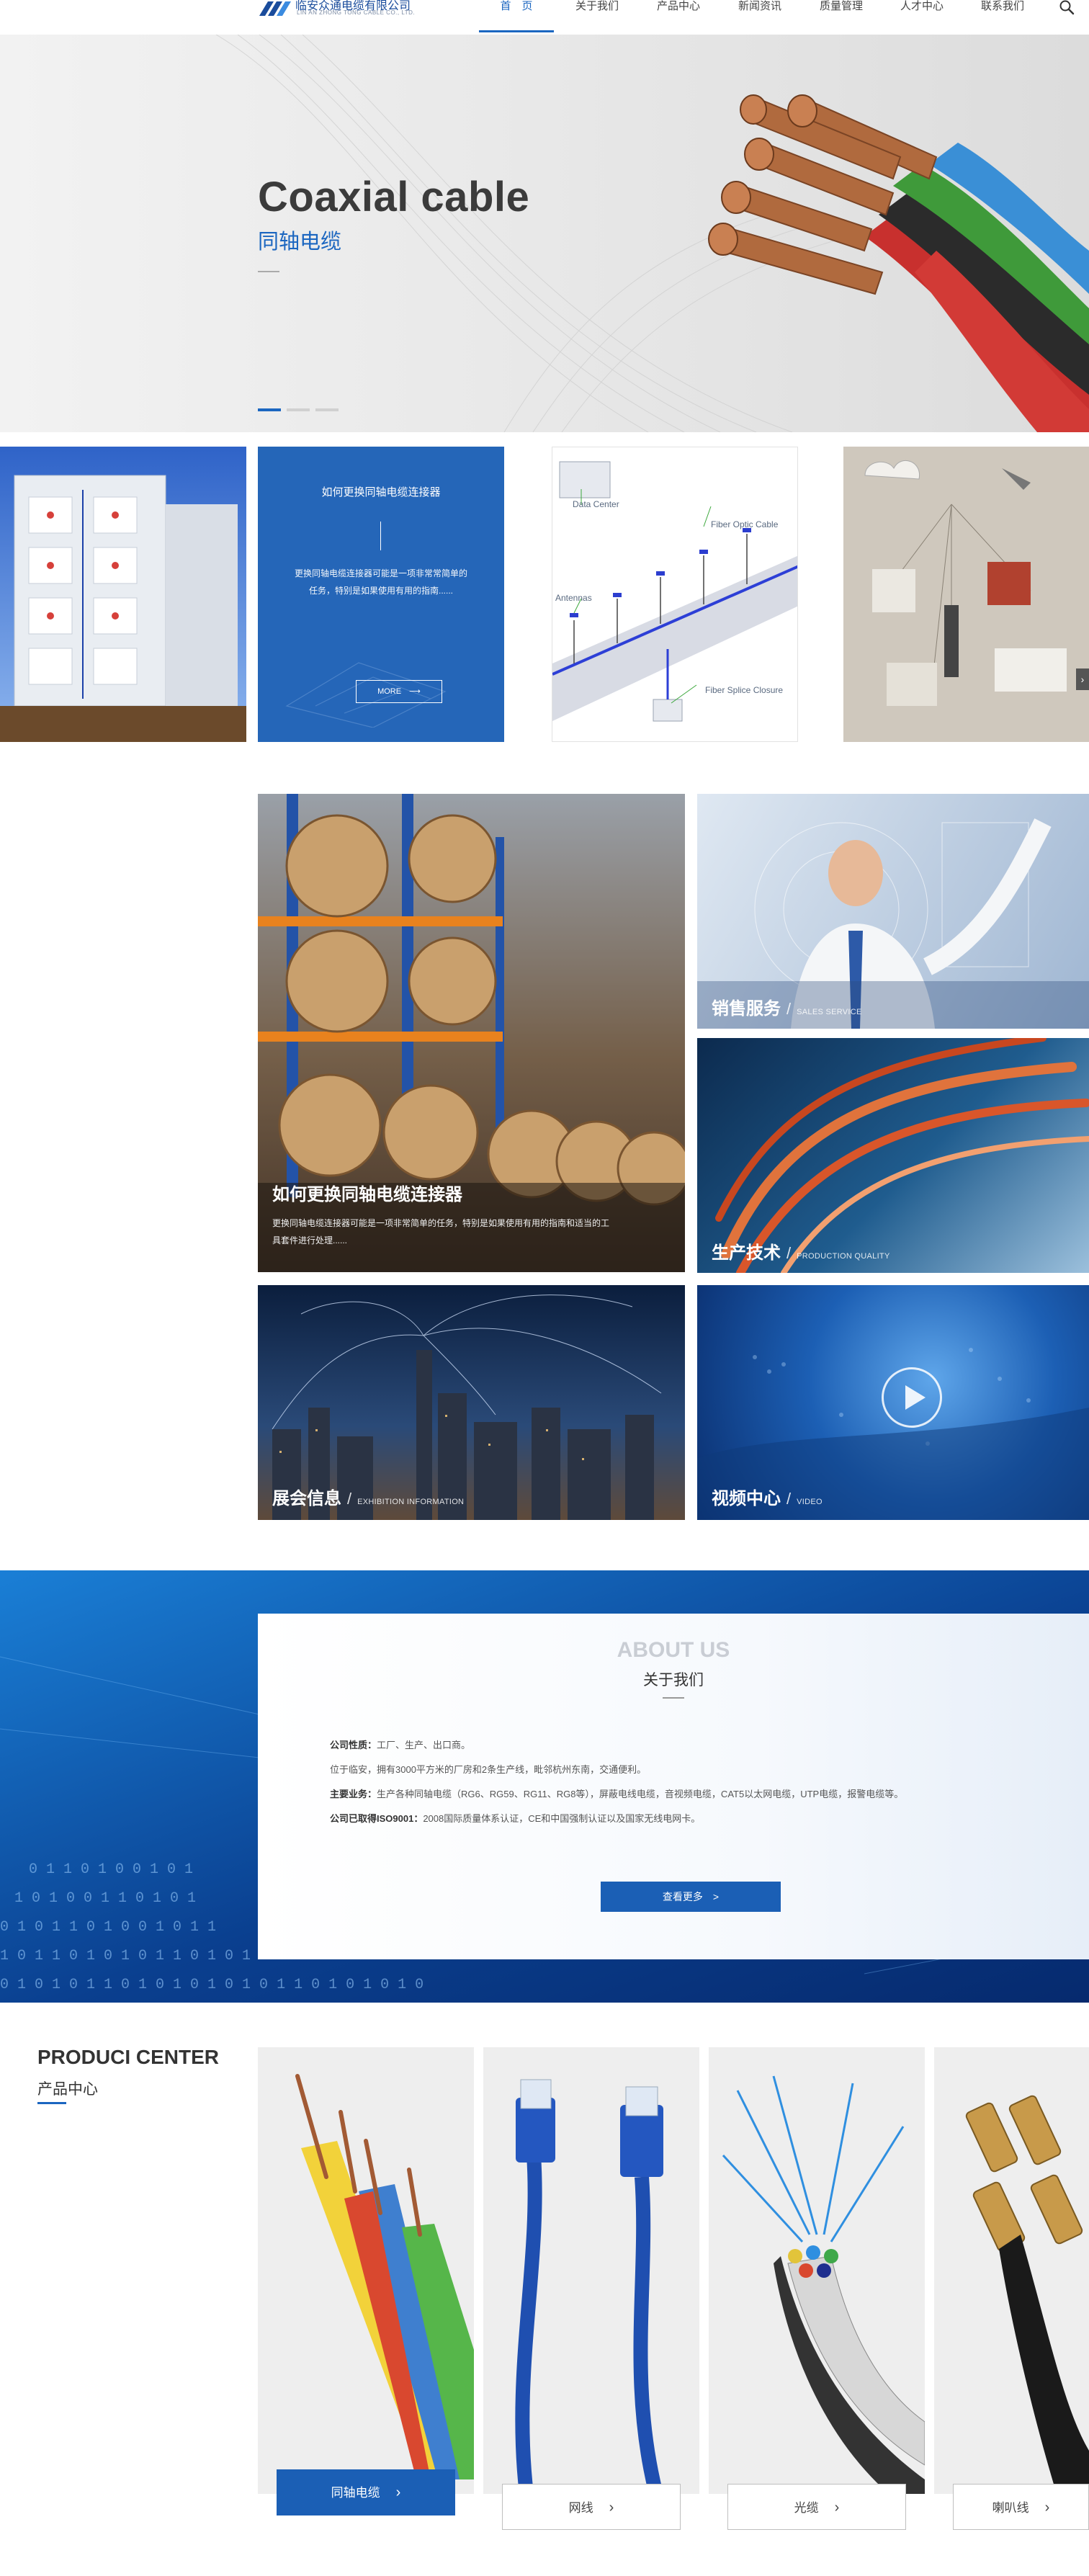 The width and height of the screenshot is (1089, 2576). What do you see at coordinates (300, 242) in the screenshot?
I see `hero-subtitle: 同轴电缆` at bounding box center [300, 242].